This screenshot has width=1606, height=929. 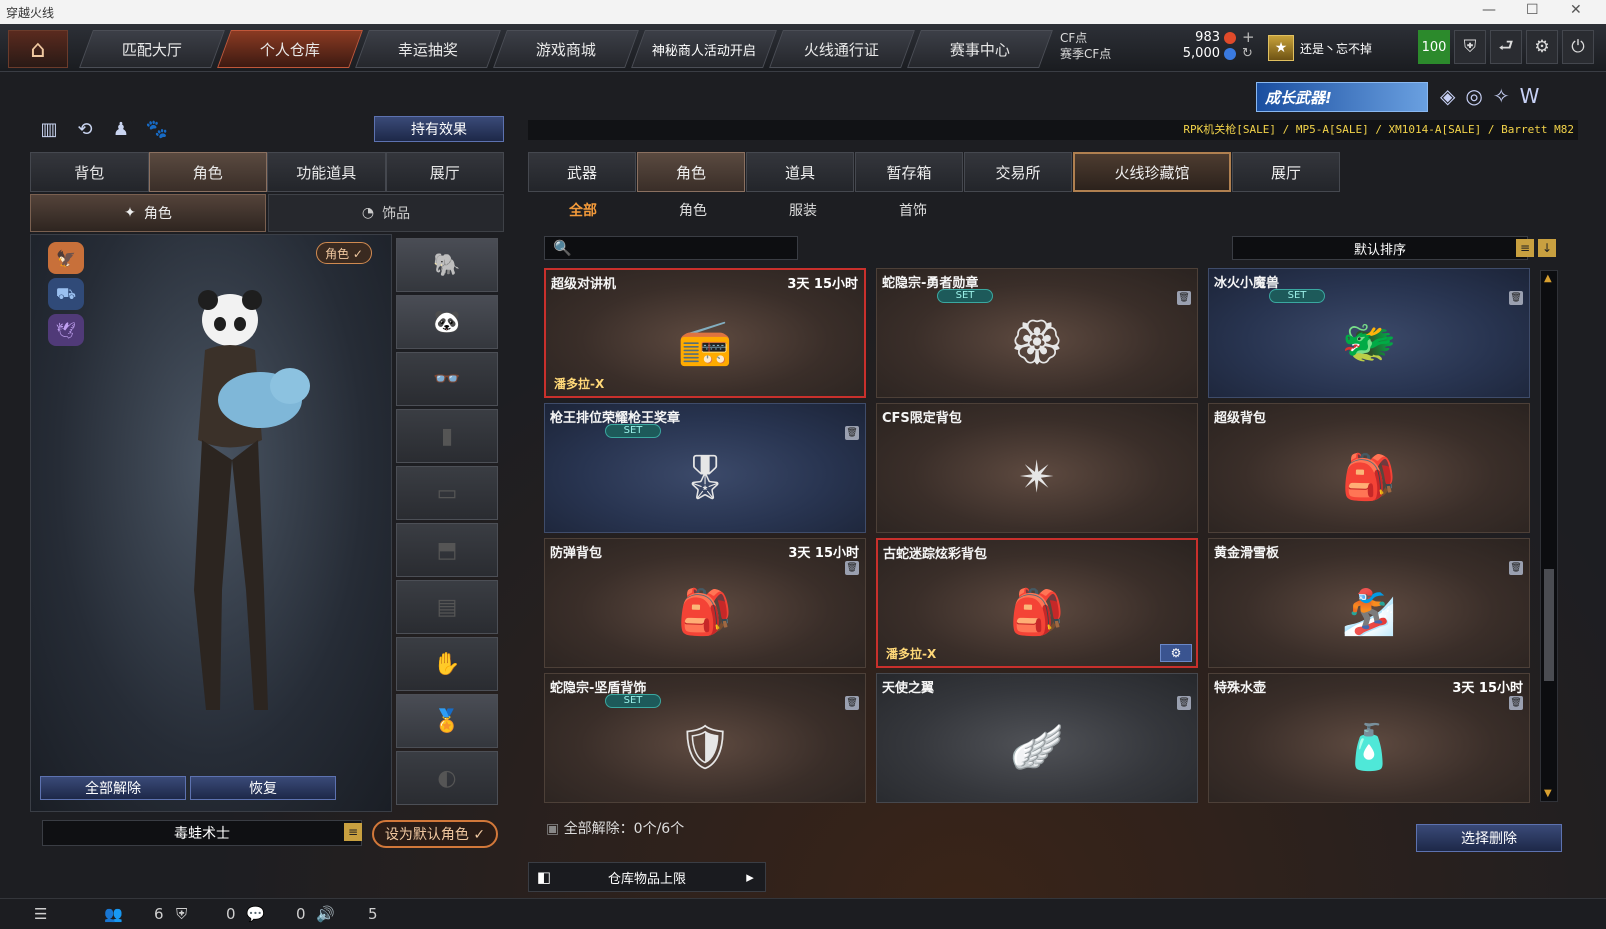 I want to click on slot-radio: ▮, so click(x=447, y=436).